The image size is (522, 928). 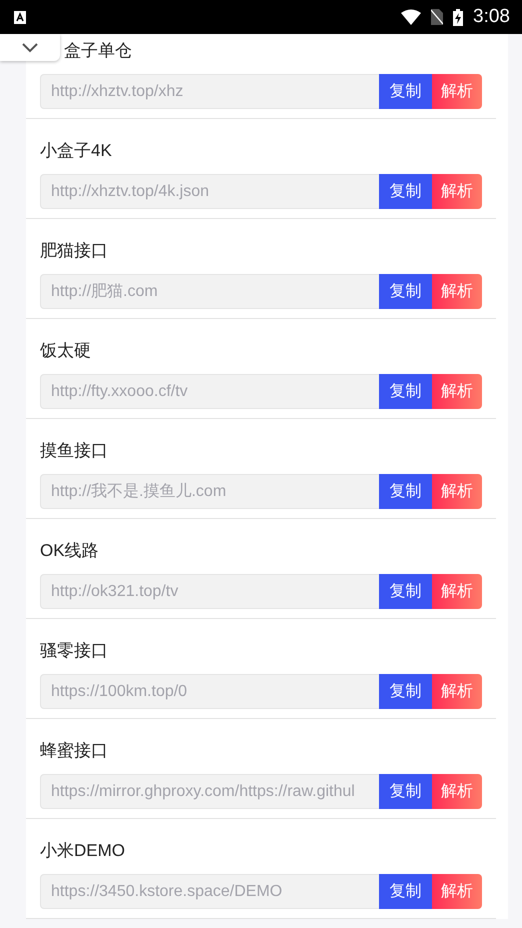 I want to click on entry-title: 摸鱼接口, so click(x=74, y=451).